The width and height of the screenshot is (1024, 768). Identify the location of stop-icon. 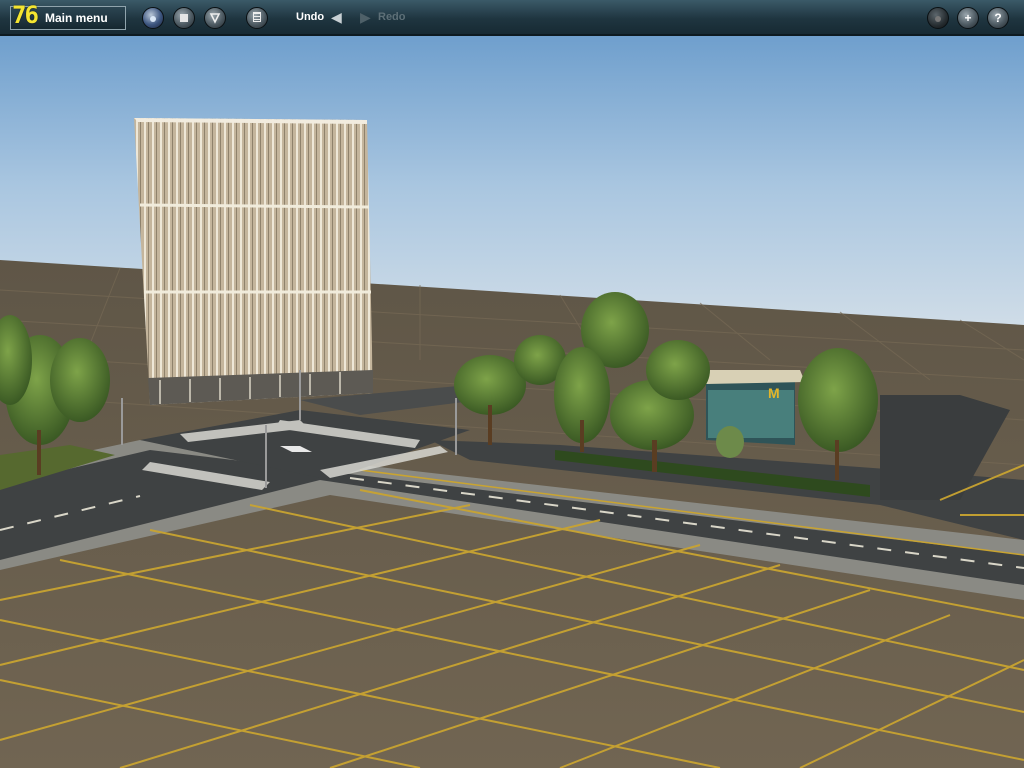
(184, 18).